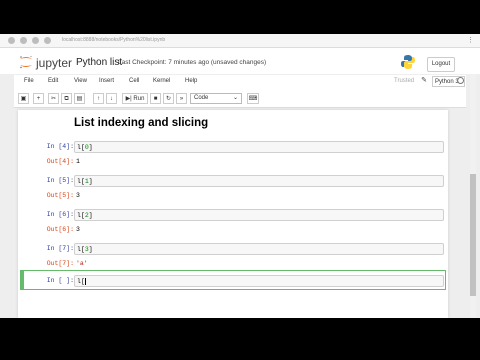 This screenshot has height=360, width=480. What do you see at coordinates (460, 80) in the screenshot?
I see `kernel-status-icon` at bounding box center [460, 80].